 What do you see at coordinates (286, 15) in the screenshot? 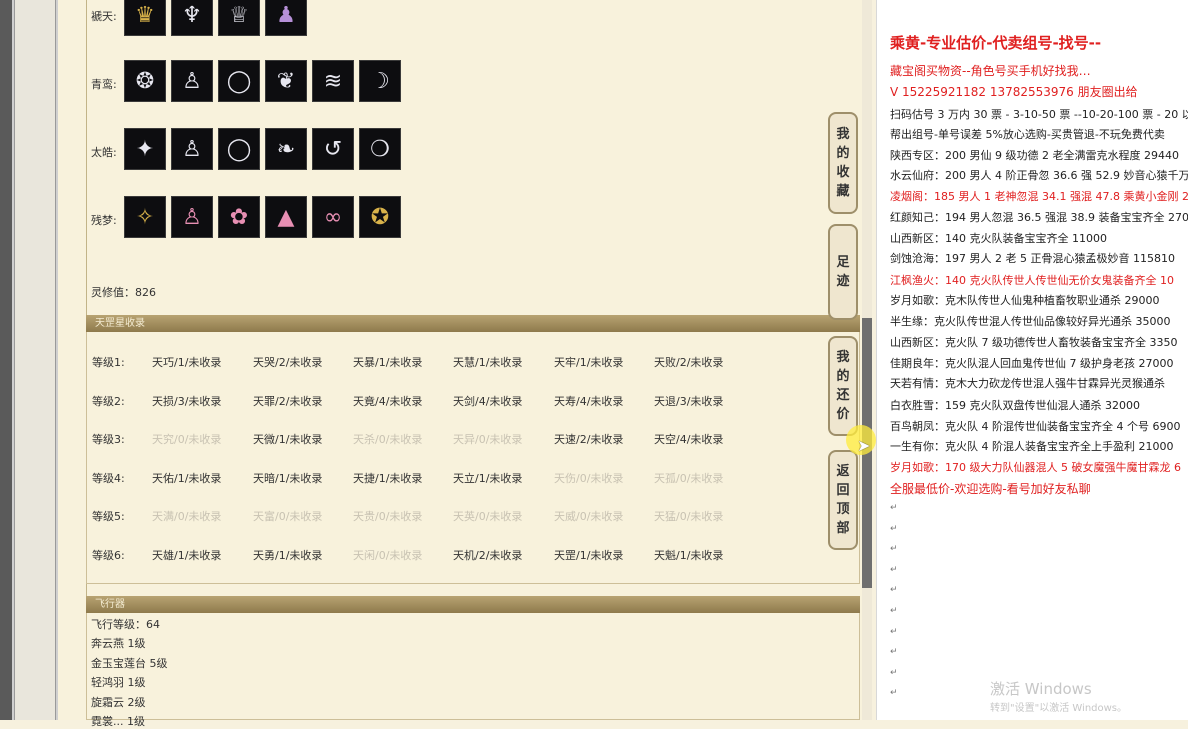
I see `purple-robe-icon: ♟` at bounding box center [286, 15].